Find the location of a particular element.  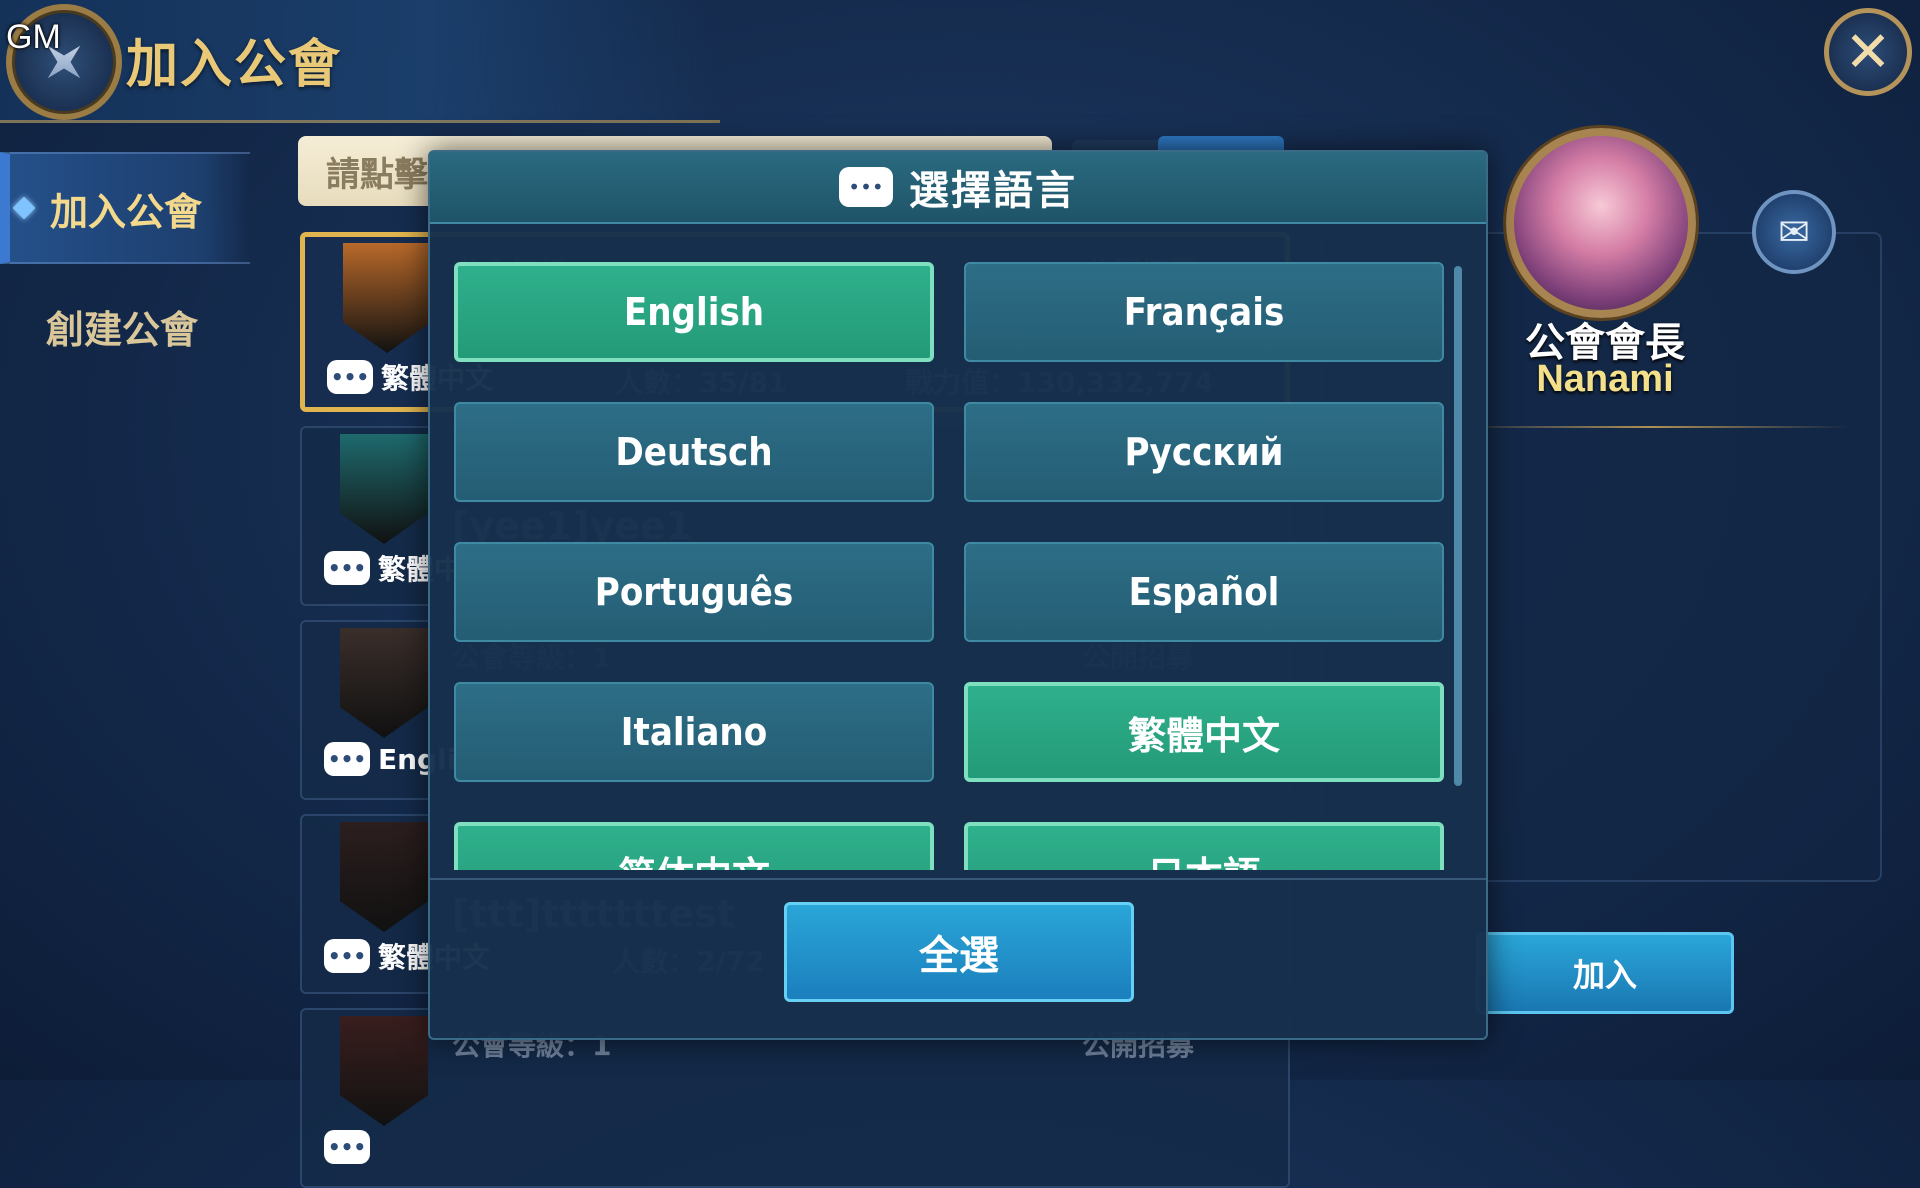

mail-icon: ✉ is located at coordinates (1794, 232).